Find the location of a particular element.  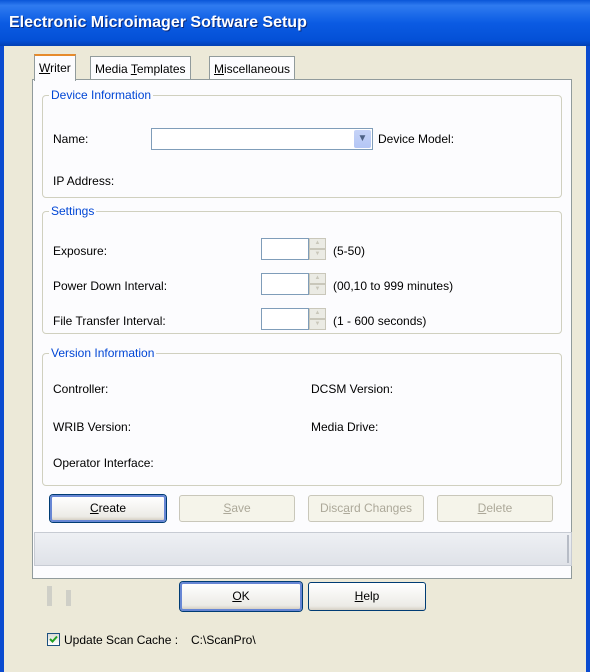

media-drive-label: Media Drive: is located at coordinates (345, 427).